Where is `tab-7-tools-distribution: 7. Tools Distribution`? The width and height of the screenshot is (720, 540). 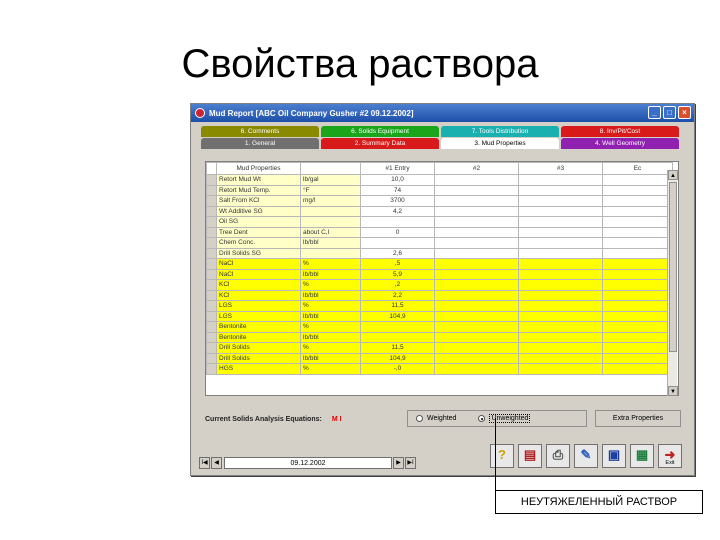 tab-7-tools-distribution: 7. Tools Distribution is located at coordinates (500, 131).